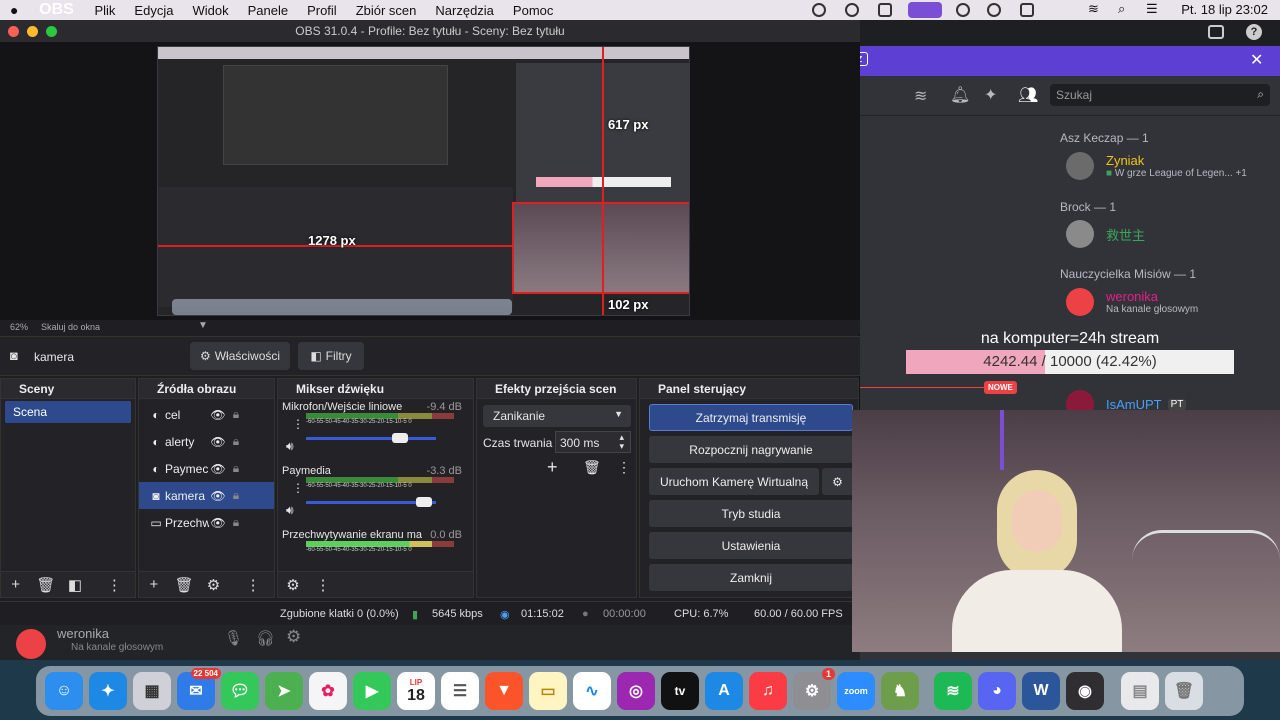 The width and height of the screenshot is (1280, 720). Describe the element at coordinates (504, 691) in the screenshot. I see `brave-icon: ▼` at that location.